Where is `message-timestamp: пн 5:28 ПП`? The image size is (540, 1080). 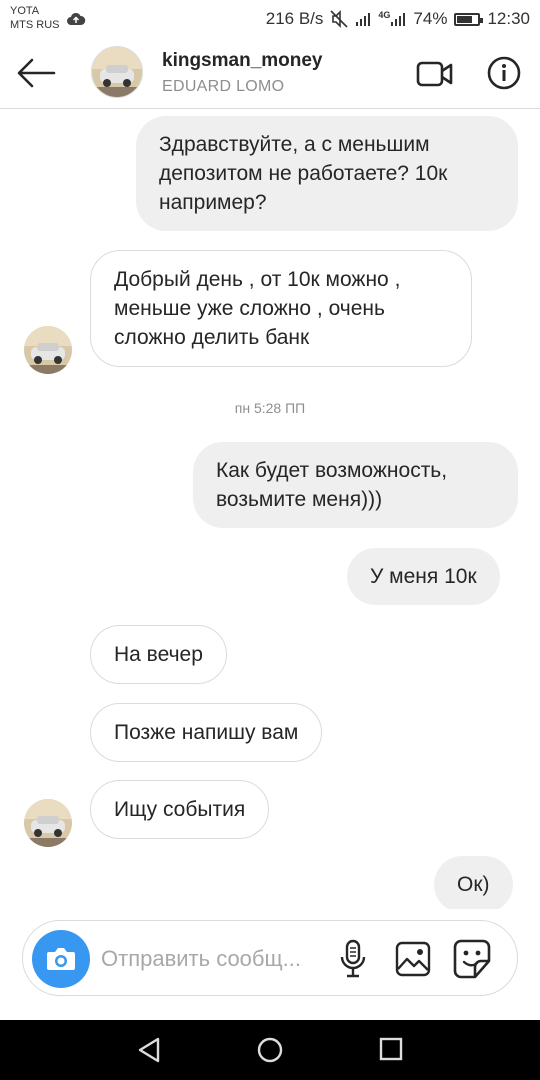
message-timestamp: пн 5:28 ПП is located at coordinates (270, 408).